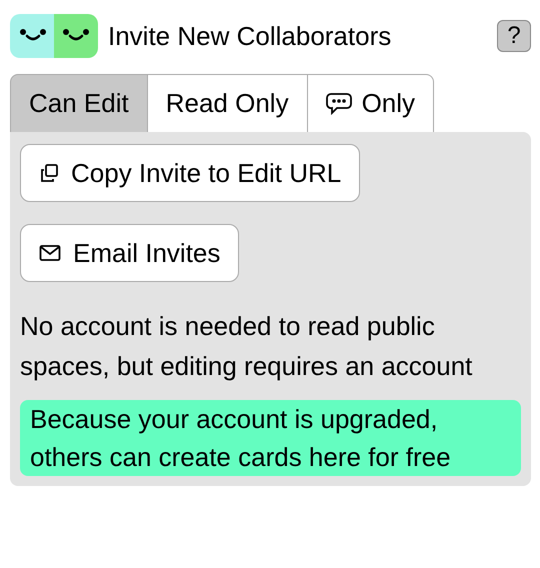 This screenshot has width=540, height=568. What do you see at coordinates (190, 173) in the screenshot?
I see `copy-url-button: Copy Invite to Edit URL` at bounding box center [190, 173].